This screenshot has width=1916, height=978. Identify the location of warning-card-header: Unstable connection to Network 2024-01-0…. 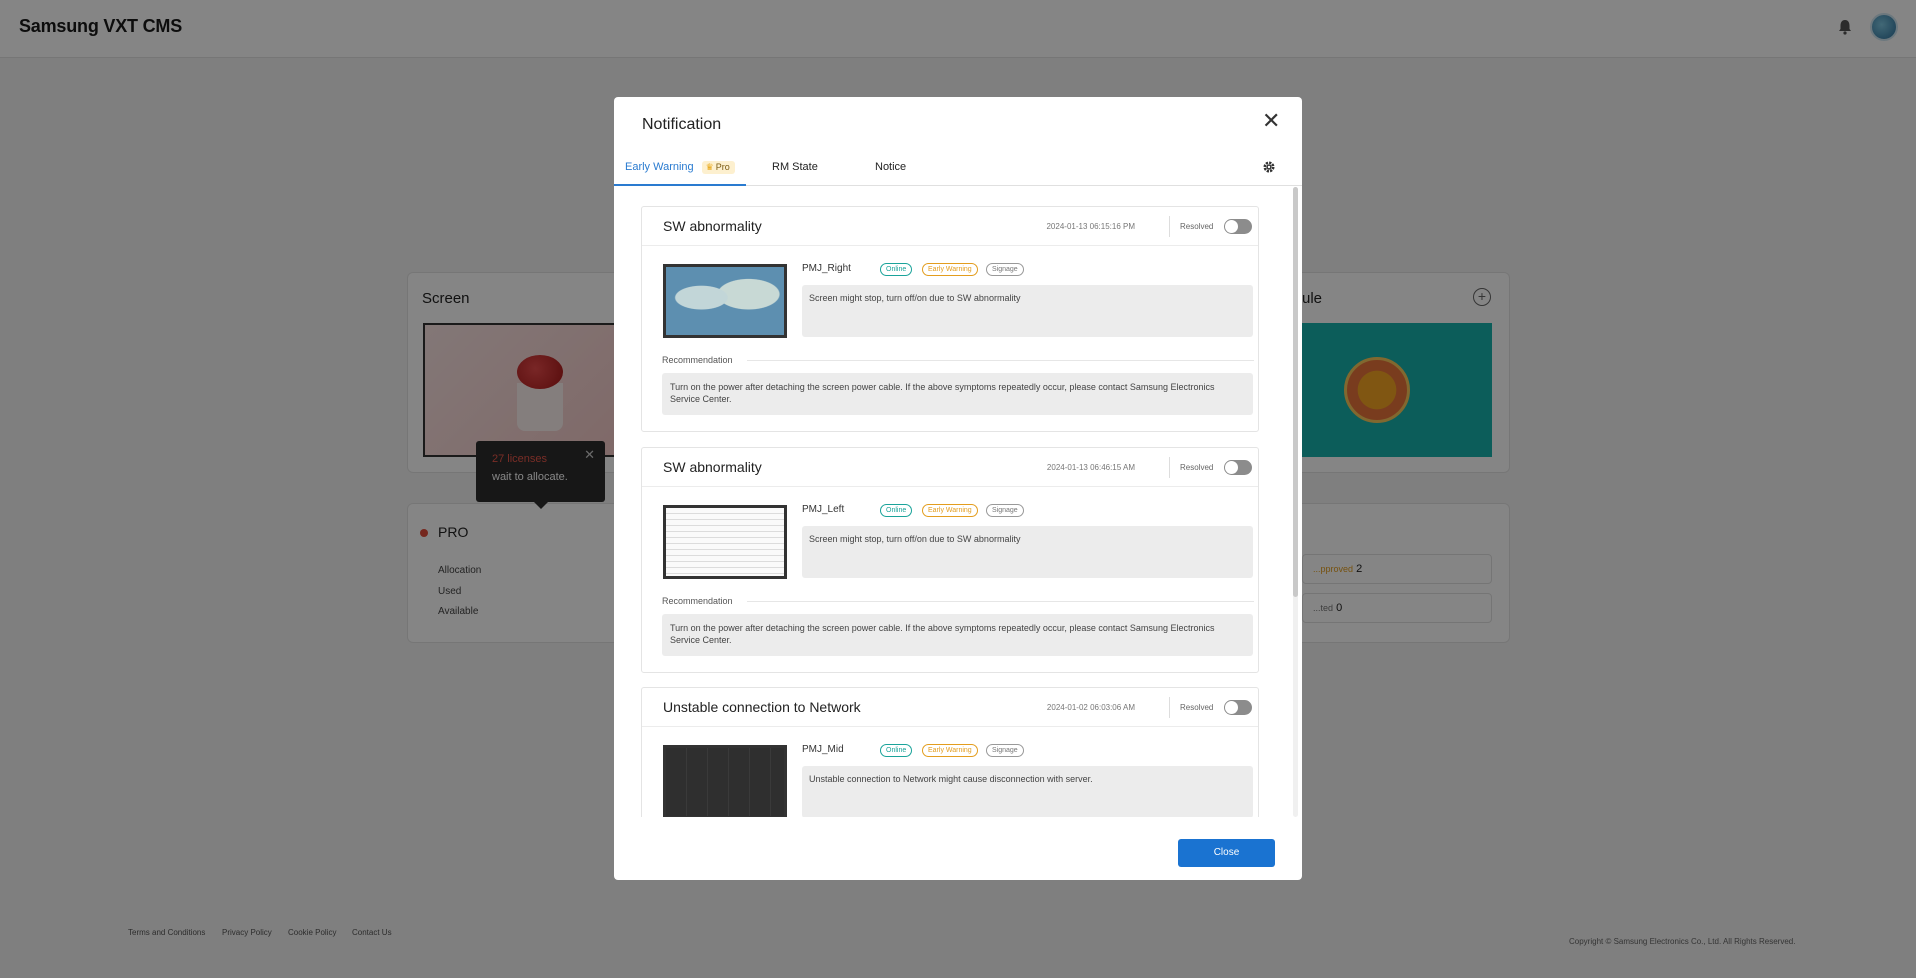
(950, 707).